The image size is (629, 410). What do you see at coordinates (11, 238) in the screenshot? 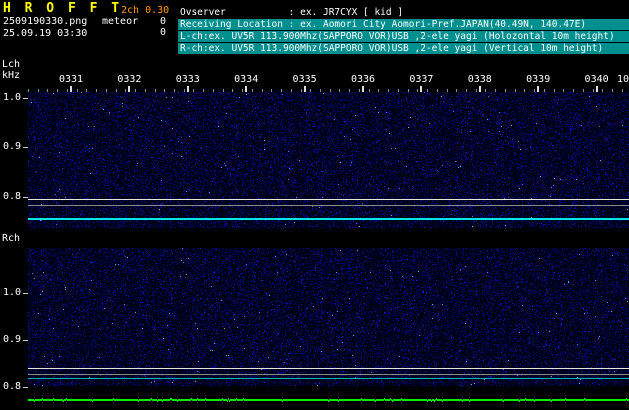
I see `rch-axis-label: Rch` at bounding box center [11, 238].